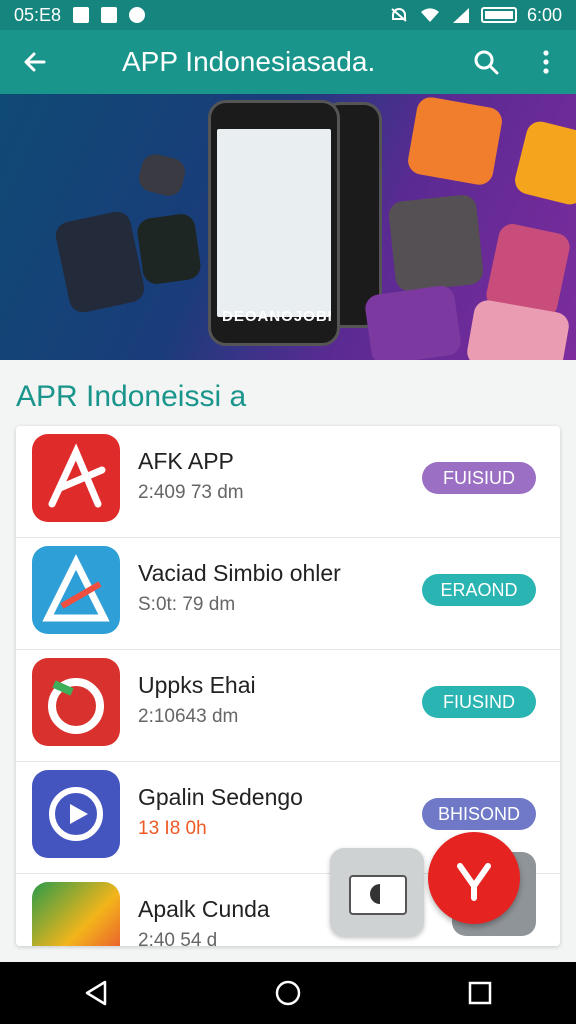  What do you see at coordinates (81, 15) in the screenshot?
I see `notification-icon` at bounding box center [81, 15].